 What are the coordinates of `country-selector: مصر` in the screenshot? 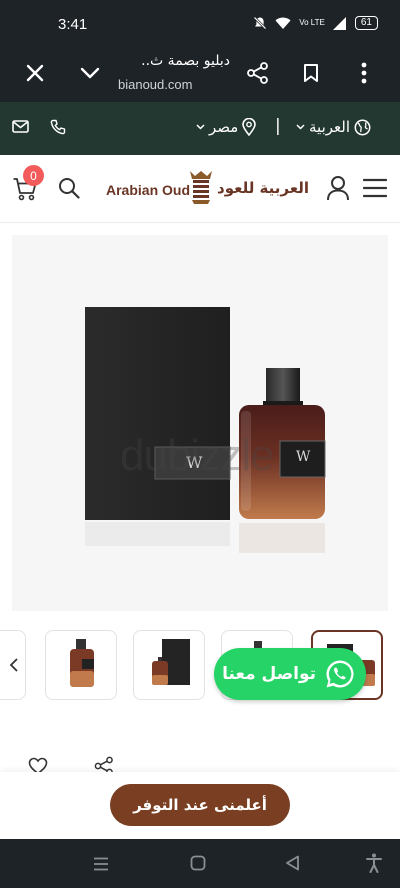 It's located at (226, 127).